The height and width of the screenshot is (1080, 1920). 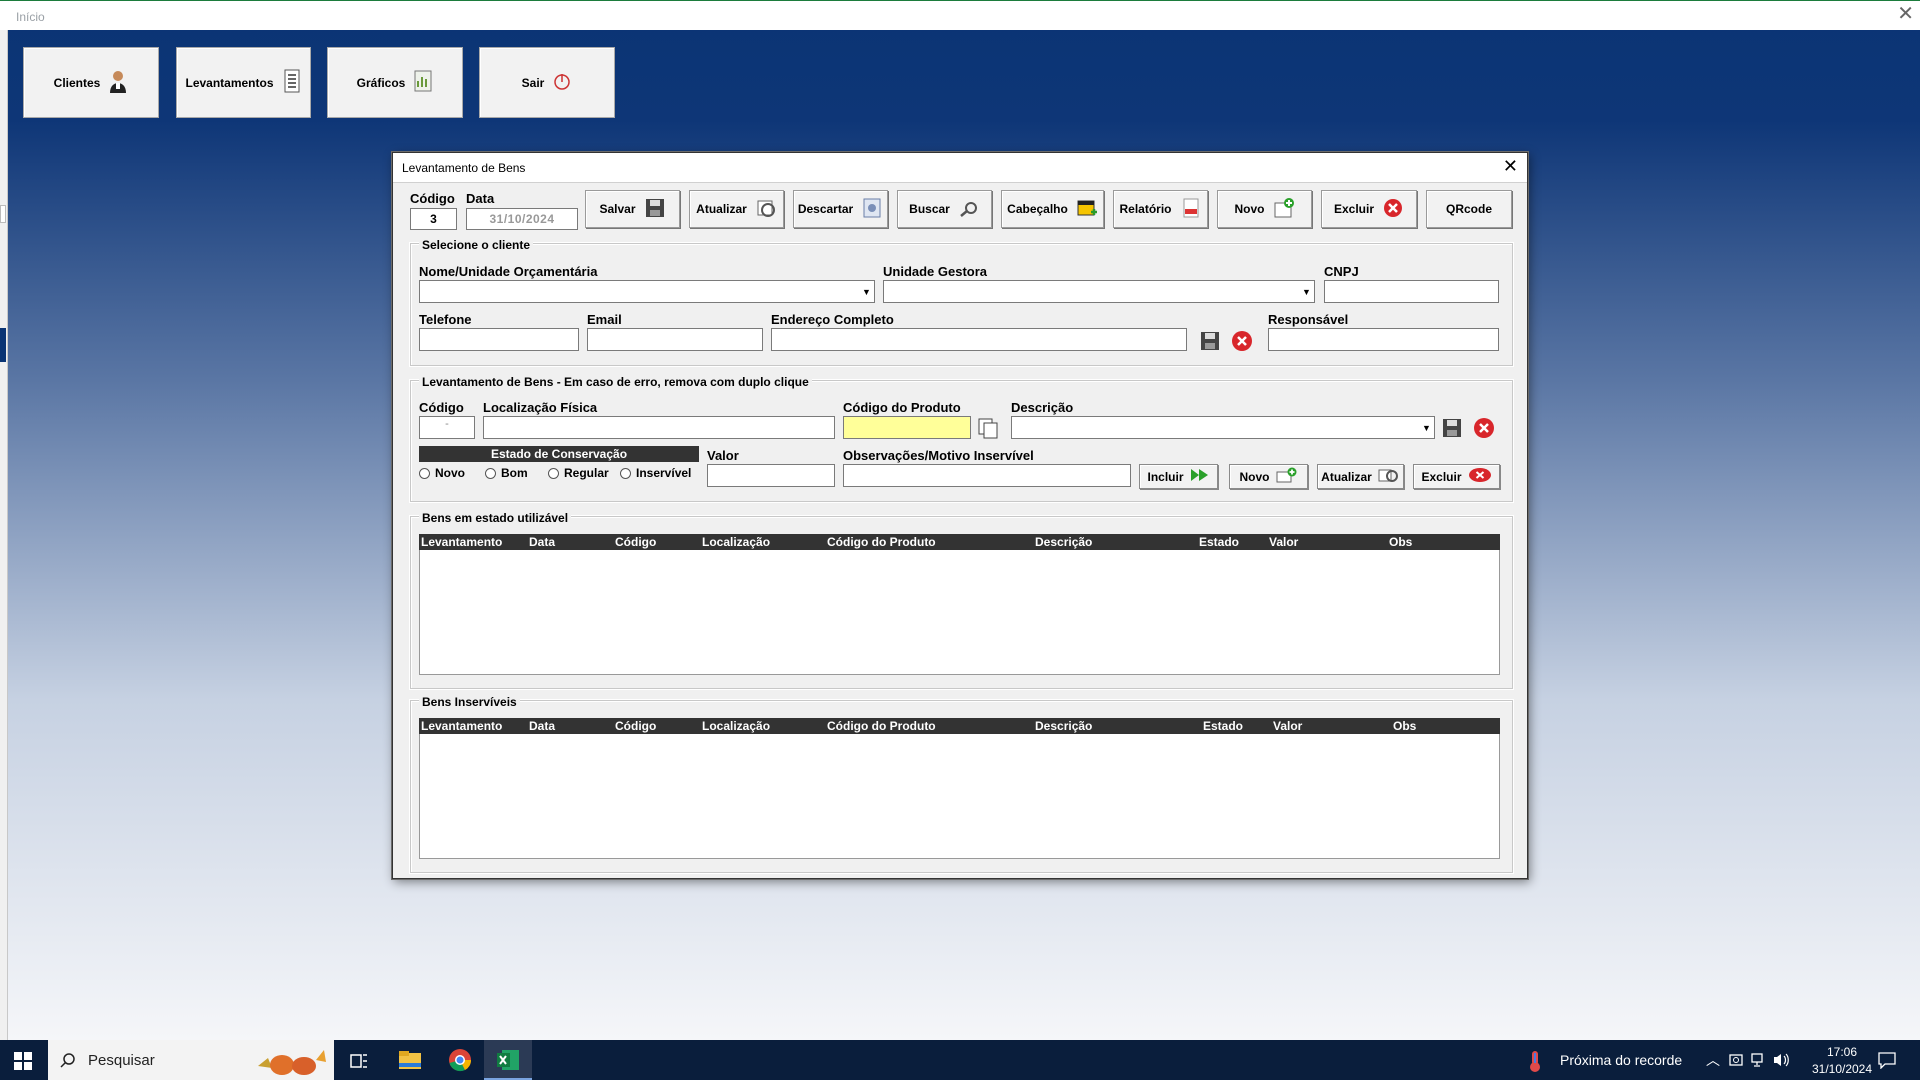 What do you see at coordinates (1042, 407) in the screenshot?
I see `descricao-label: Descrição` at bounding box center [1042, 407].